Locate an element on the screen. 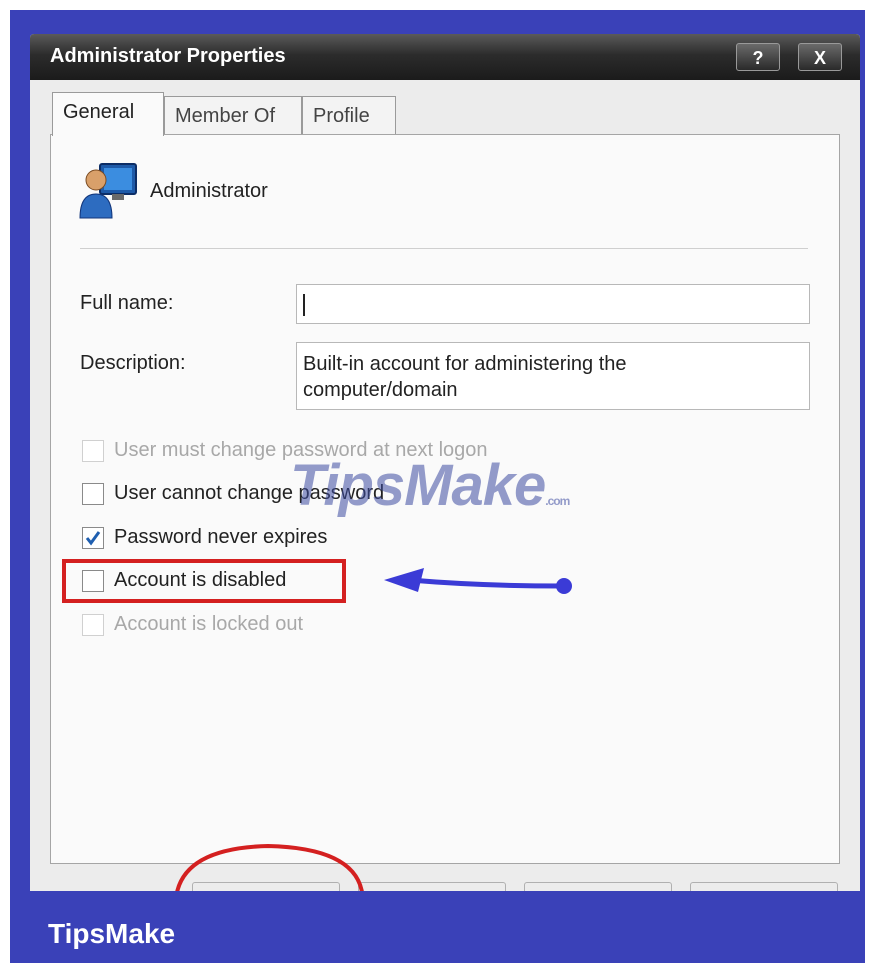 The image size is (870, 966). watermark: TipsMake.com is located at coordinates (430, 485).